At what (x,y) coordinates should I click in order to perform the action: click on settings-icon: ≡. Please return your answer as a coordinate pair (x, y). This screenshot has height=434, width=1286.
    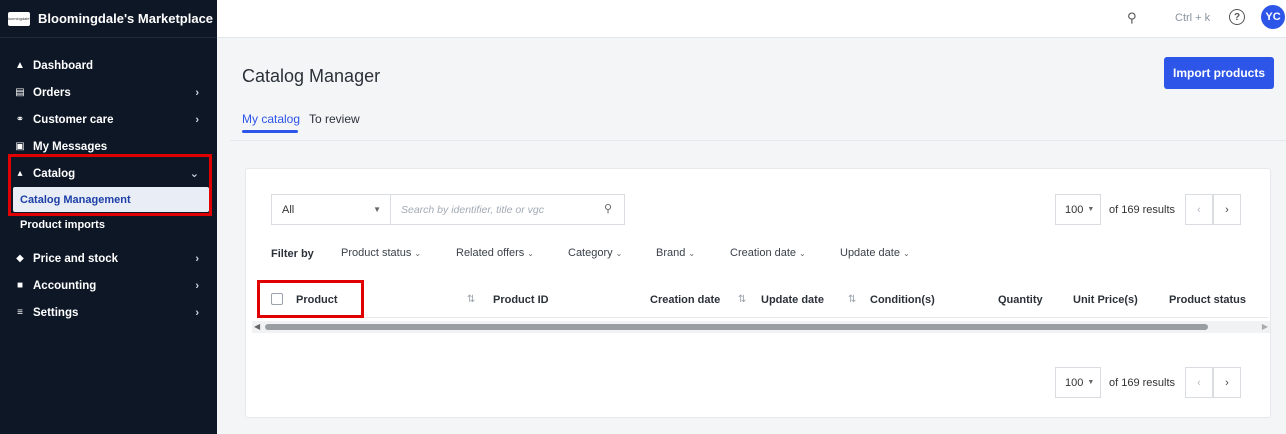
    Looking at the image, I should click on (20, 312).